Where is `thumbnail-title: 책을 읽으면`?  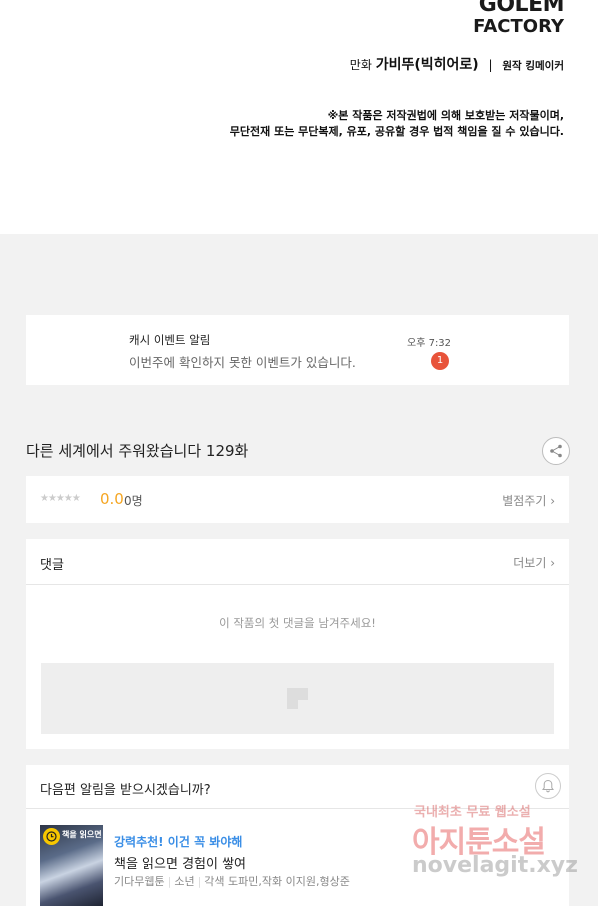 thumbnail-title: 책을 읽으면 is located at coordinates (82, 834).